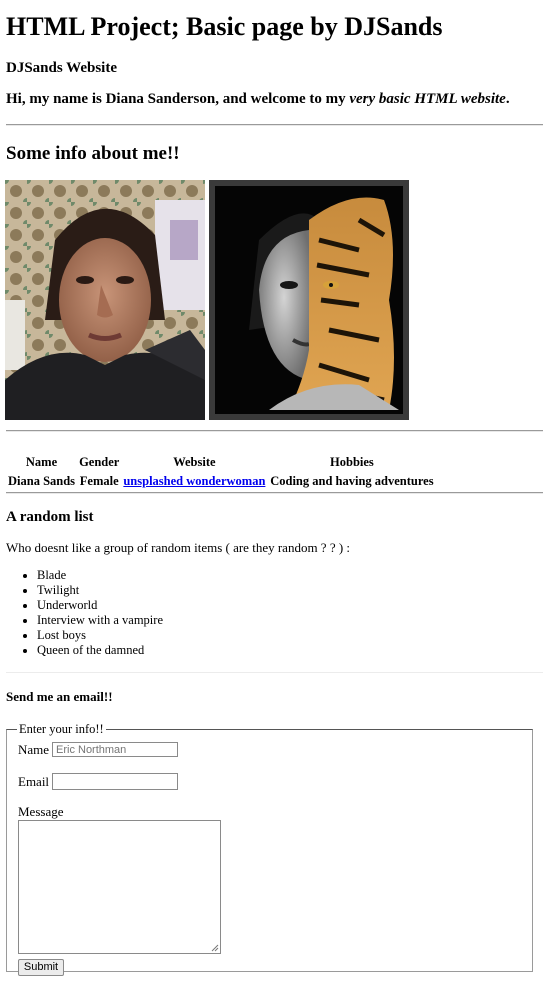  I want to click on list-heading: A random list, so click(50, 517).